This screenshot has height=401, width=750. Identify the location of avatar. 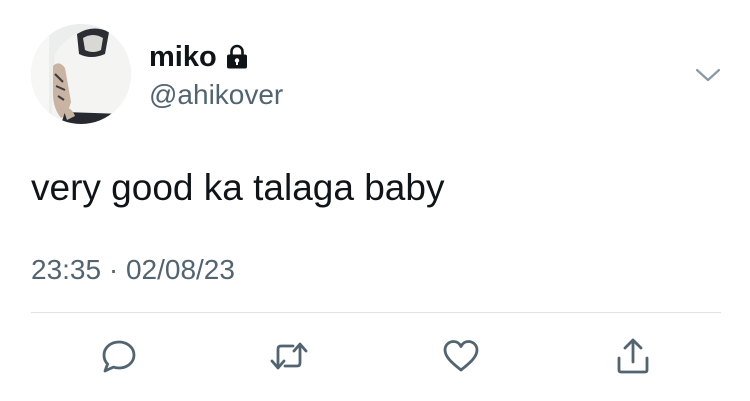
(81, 74).